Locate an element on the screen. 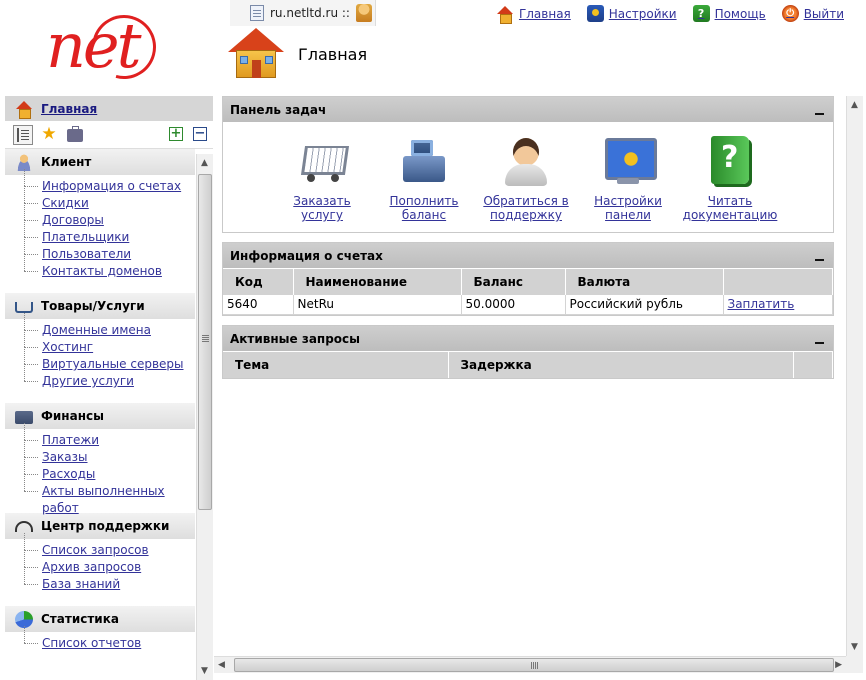  sidebar-section-header: Товары/Услуги is located at coordinates (100, 306).